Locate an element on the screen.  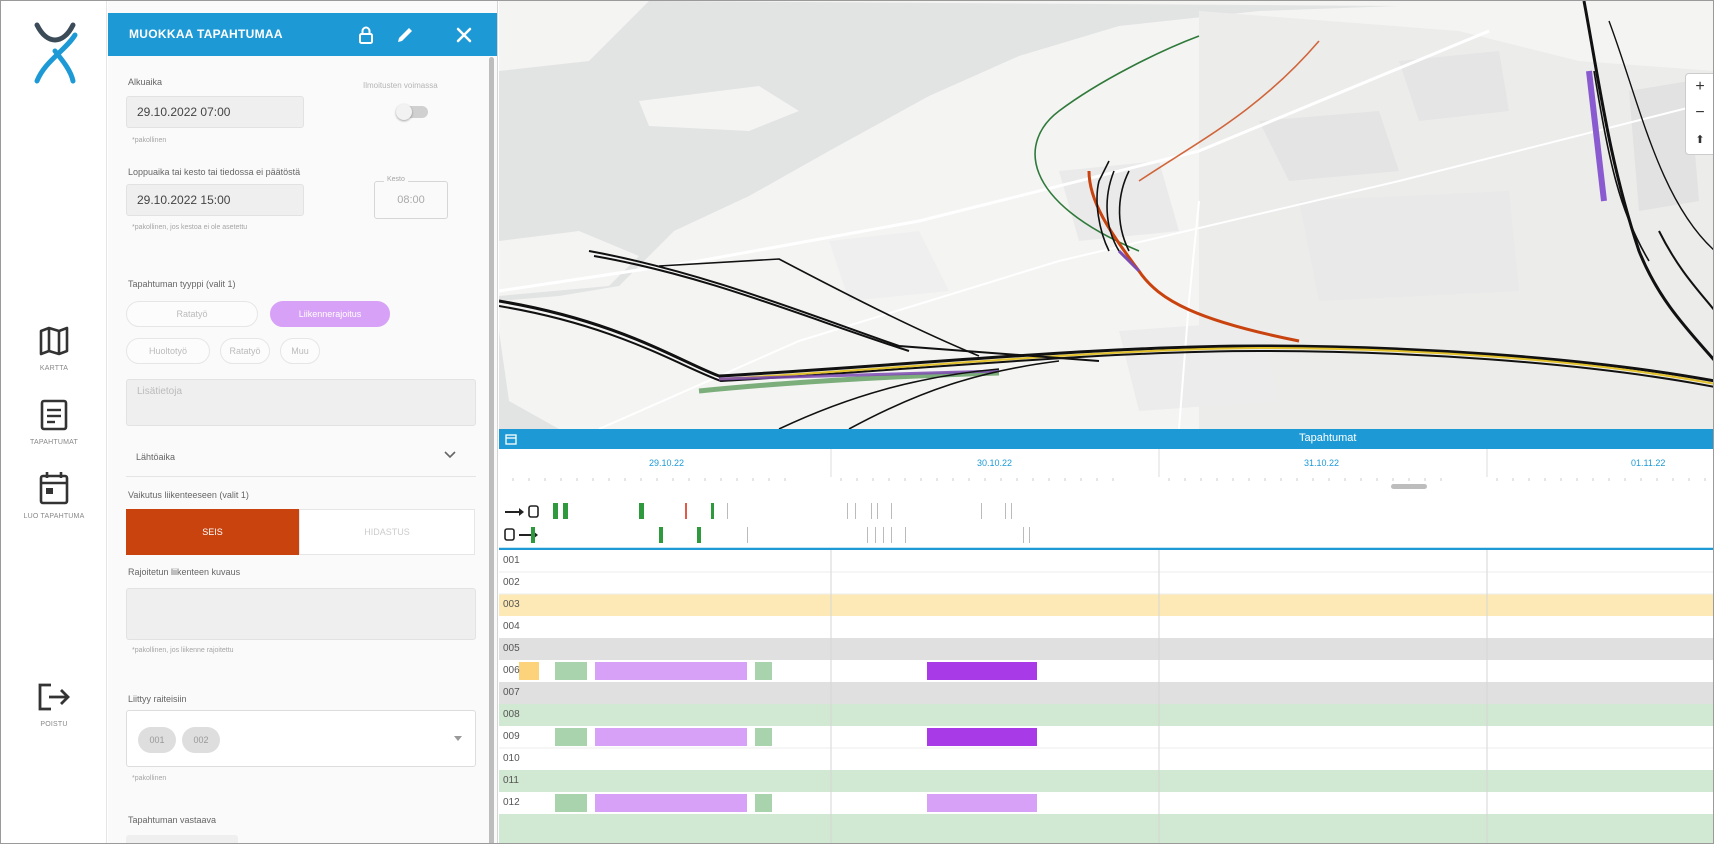
nav-logout: POISTU is located at coordinates (54, 703).